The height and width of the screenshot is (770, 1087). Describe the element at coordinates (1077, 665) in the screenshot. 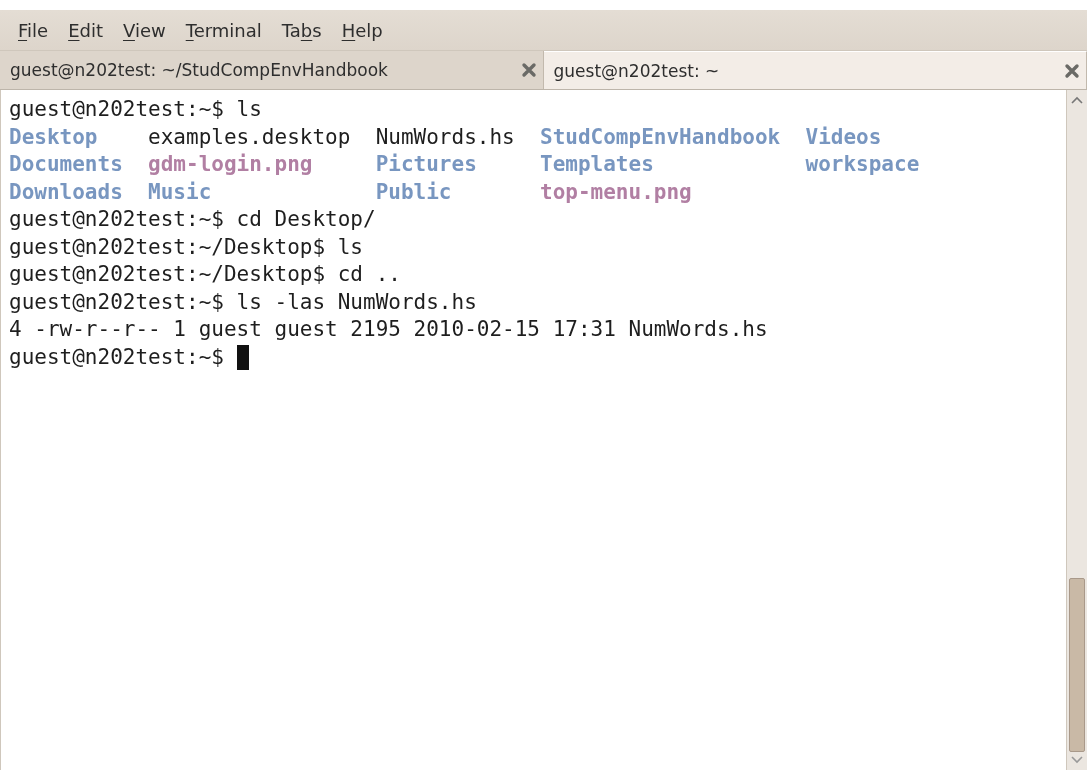

I see `scrollbar-thumb` at that location.